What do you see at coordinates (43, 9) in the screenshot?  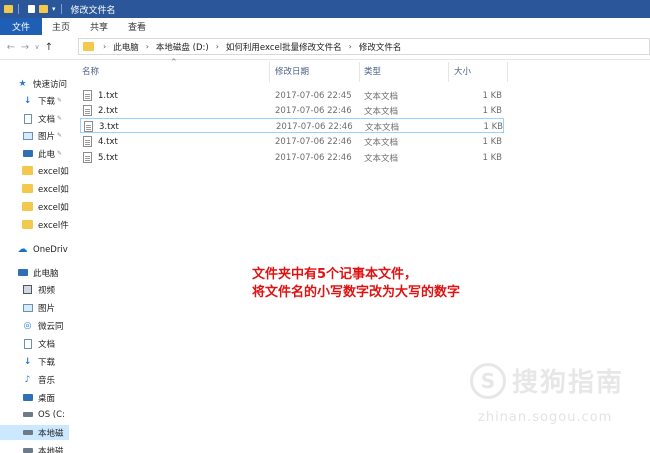 I see `new-folder-icon` at bounding box center [43, 9].